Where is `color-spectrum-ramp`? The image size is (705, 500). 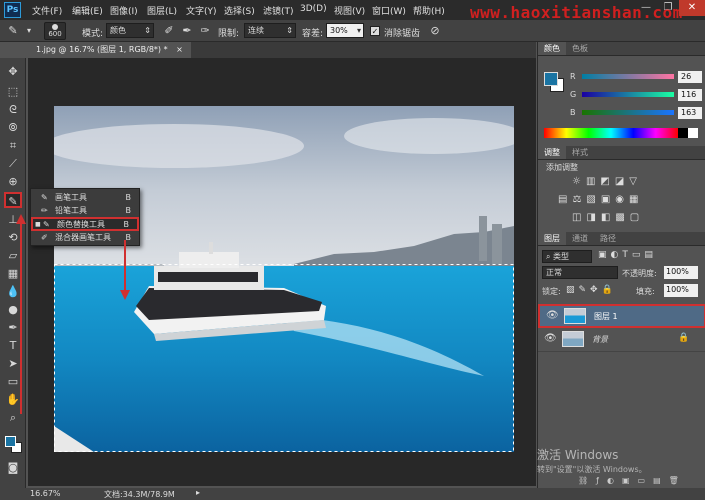 color-spectrum-ramp is located at coordinates (611, 133).